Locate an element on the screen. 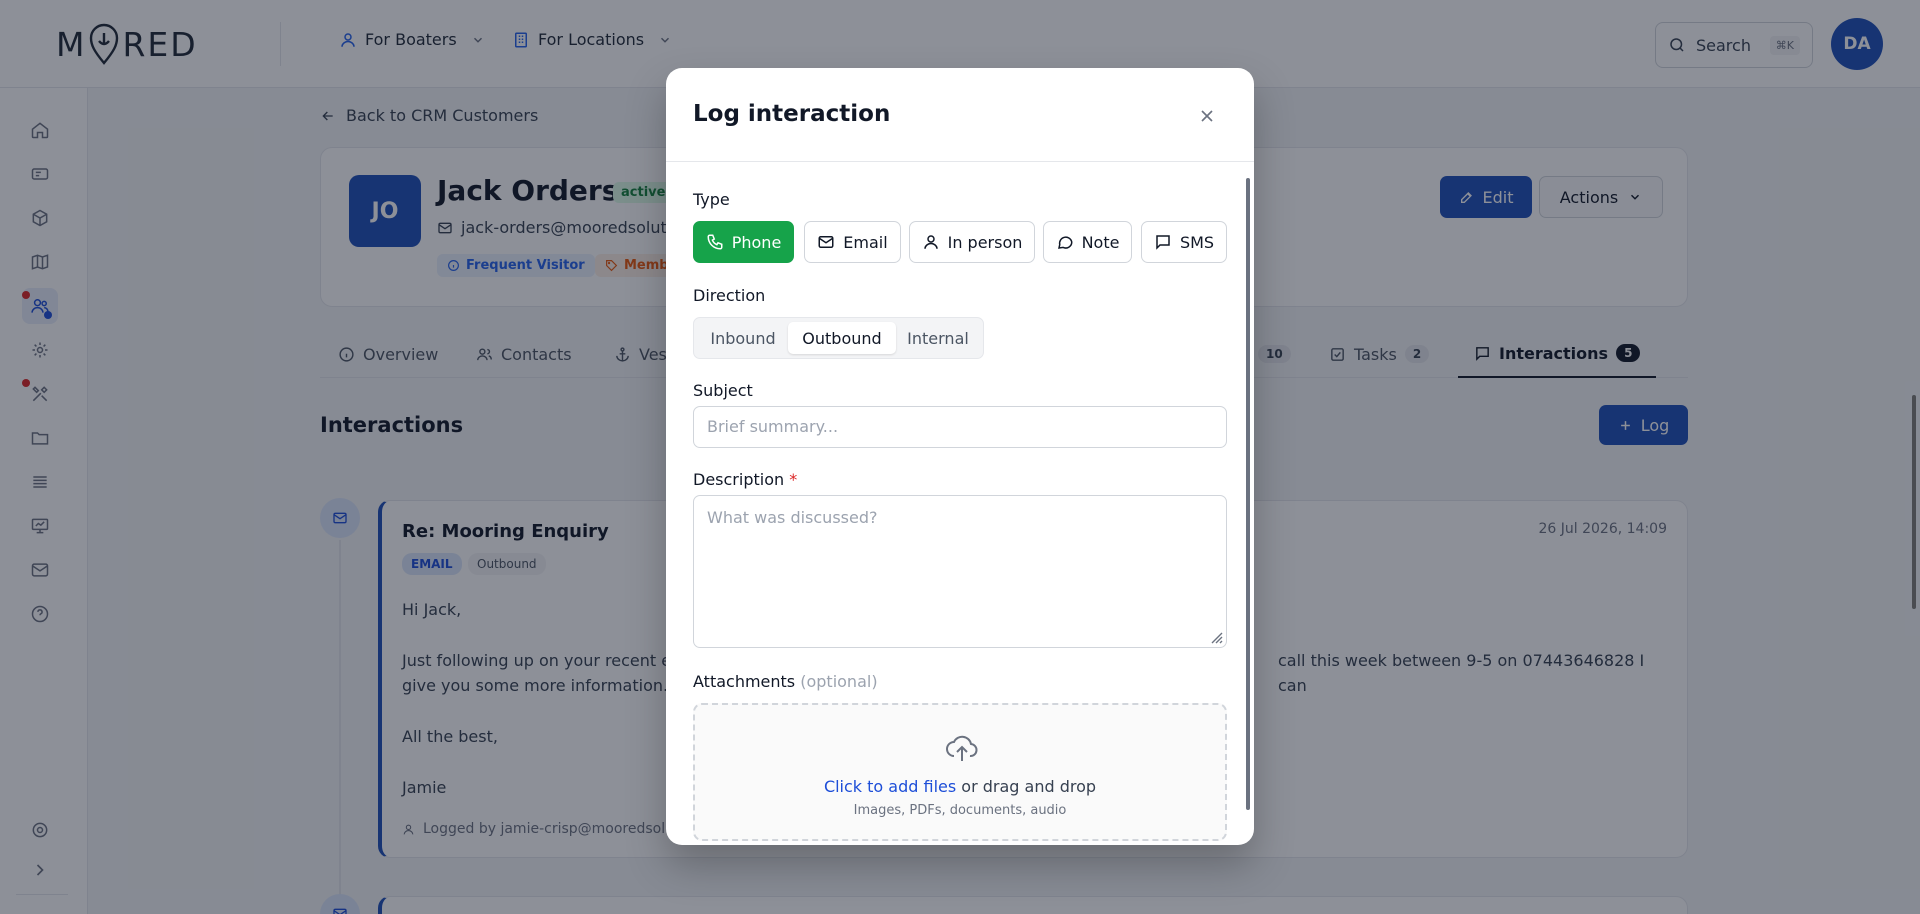 Image resolution: width=1920 pixels, height=914 pixels. message-circle-icon is located at coordinates (1065, 242).